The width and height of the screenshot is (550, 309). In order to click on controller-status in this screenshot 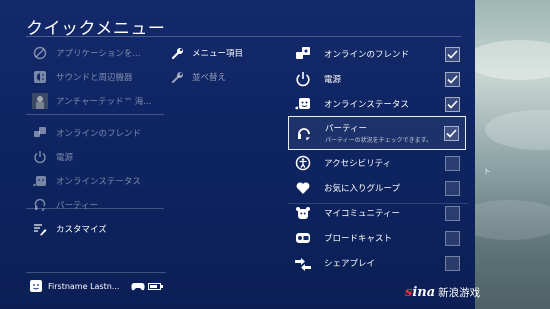, I will do `click(147, 286)`.